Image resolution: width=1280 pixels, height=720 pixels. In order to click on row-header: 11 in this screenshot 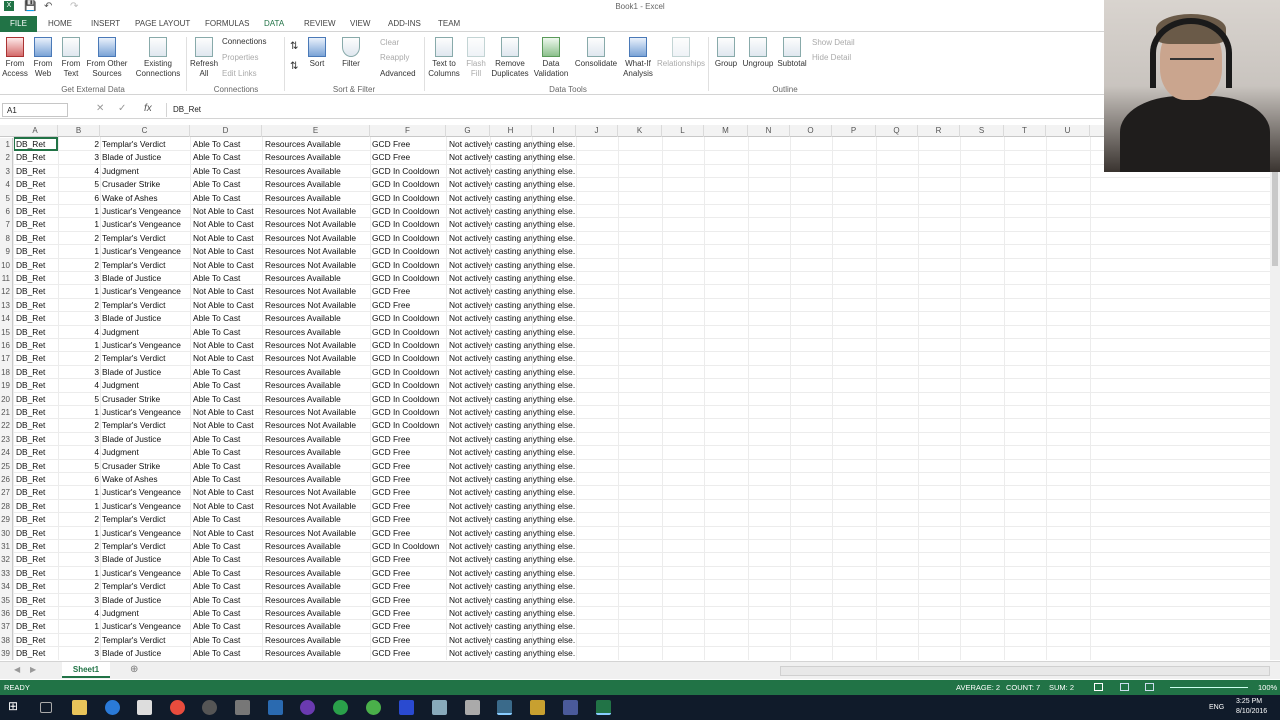, I will do `click(6, 279)`.